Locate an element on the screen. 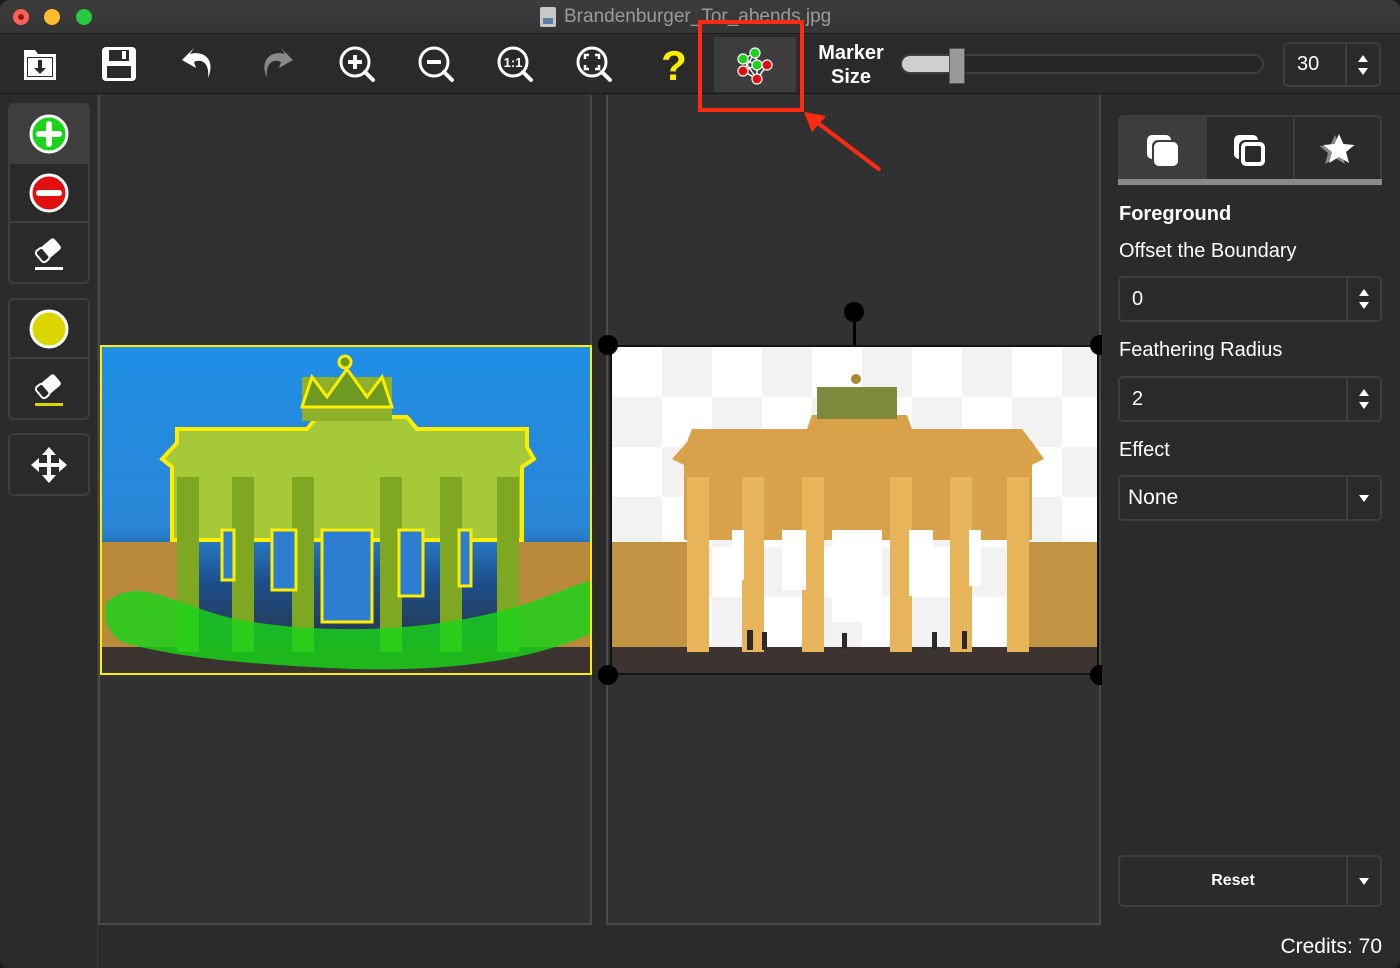 Image resolution: width=1400 pixels, height=968 pixels. hair-eraser-tool is located at coordinates (49, 388).